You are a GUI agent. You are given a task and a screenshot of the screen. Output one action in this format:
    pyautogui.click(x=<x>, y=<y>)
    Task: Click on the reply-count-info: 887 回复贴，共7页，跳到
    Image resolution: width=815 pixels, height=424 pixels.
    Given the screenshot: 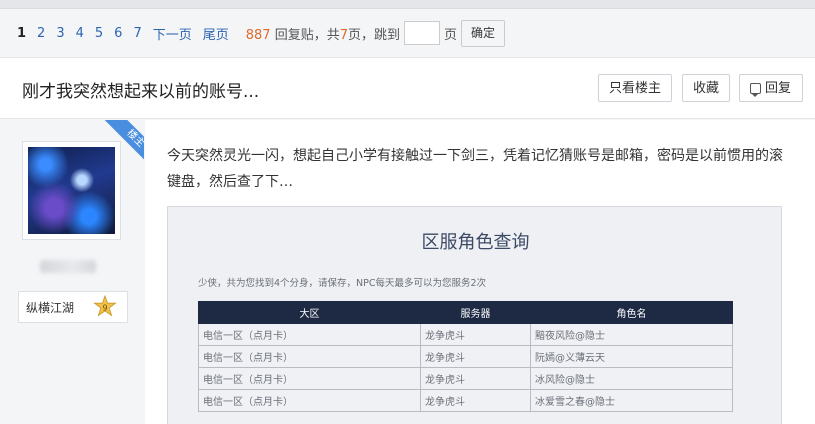 What is the action you would take?
    pyautogui.click(x=323, y=33)
    